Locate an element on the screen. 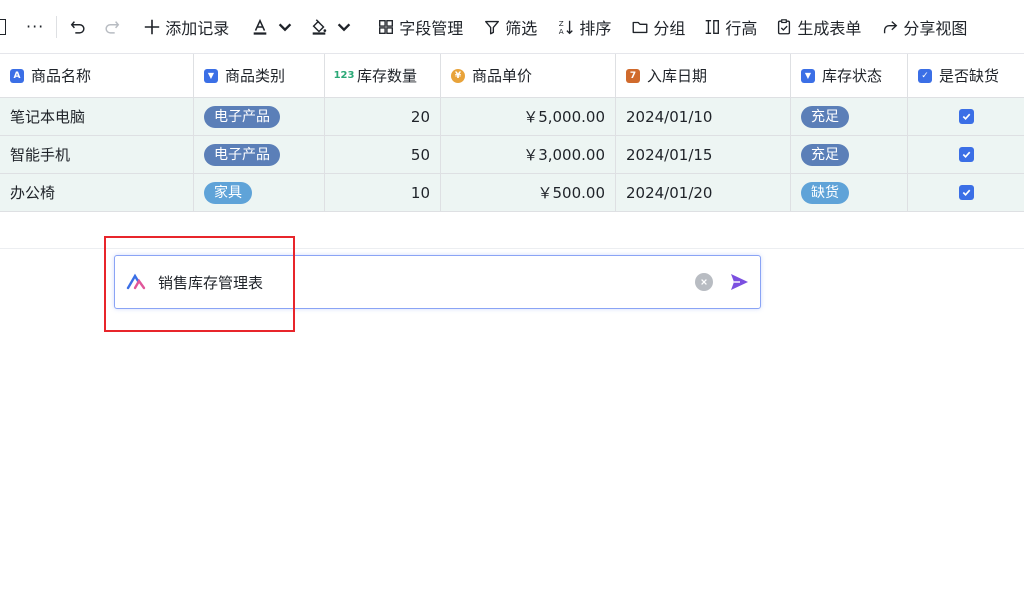  cell-price: ￥5,000.00 is located at coordinates (528, 117).